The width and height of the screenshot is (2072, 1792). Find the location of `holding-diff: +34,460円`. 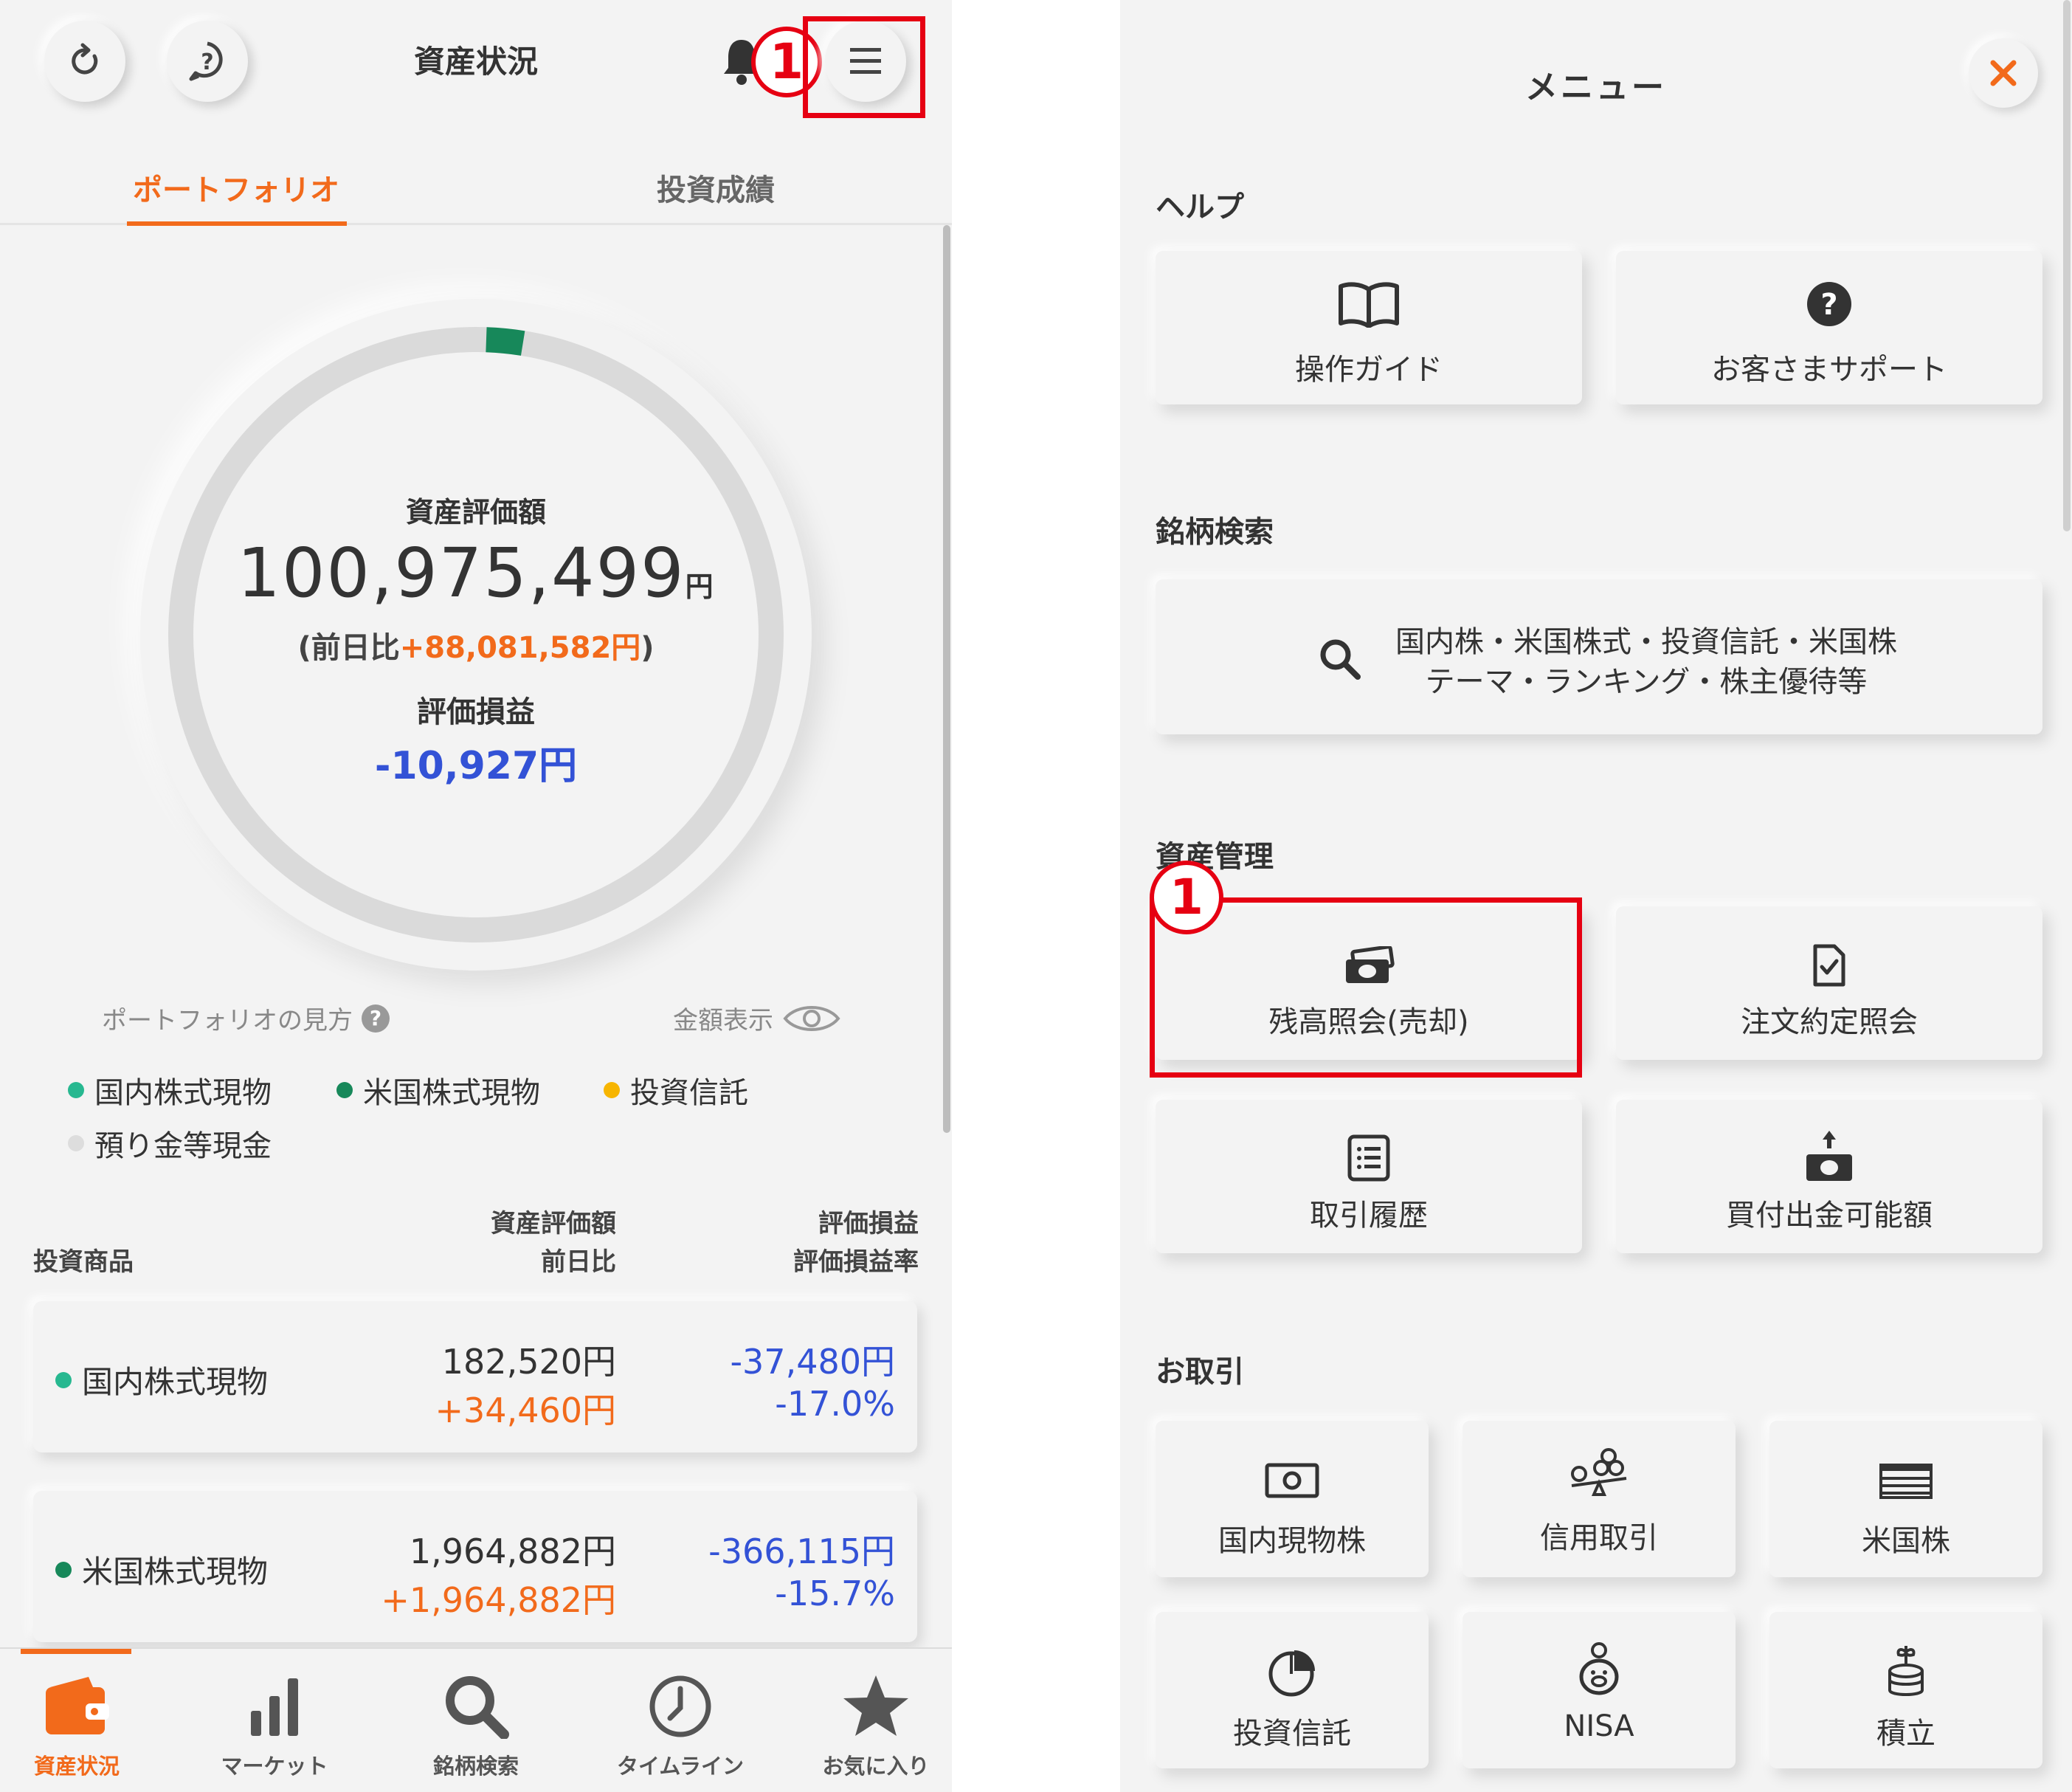

holding-diff: +34,460円 is located at coordinates (526, 1410).